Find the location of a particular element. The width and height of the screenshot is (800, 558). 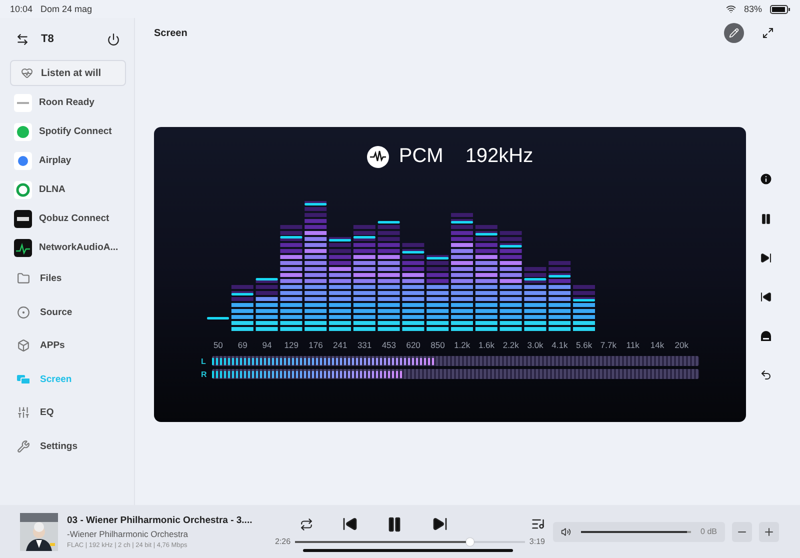

frequency-label: 50 is located at coordinates (218, 345).